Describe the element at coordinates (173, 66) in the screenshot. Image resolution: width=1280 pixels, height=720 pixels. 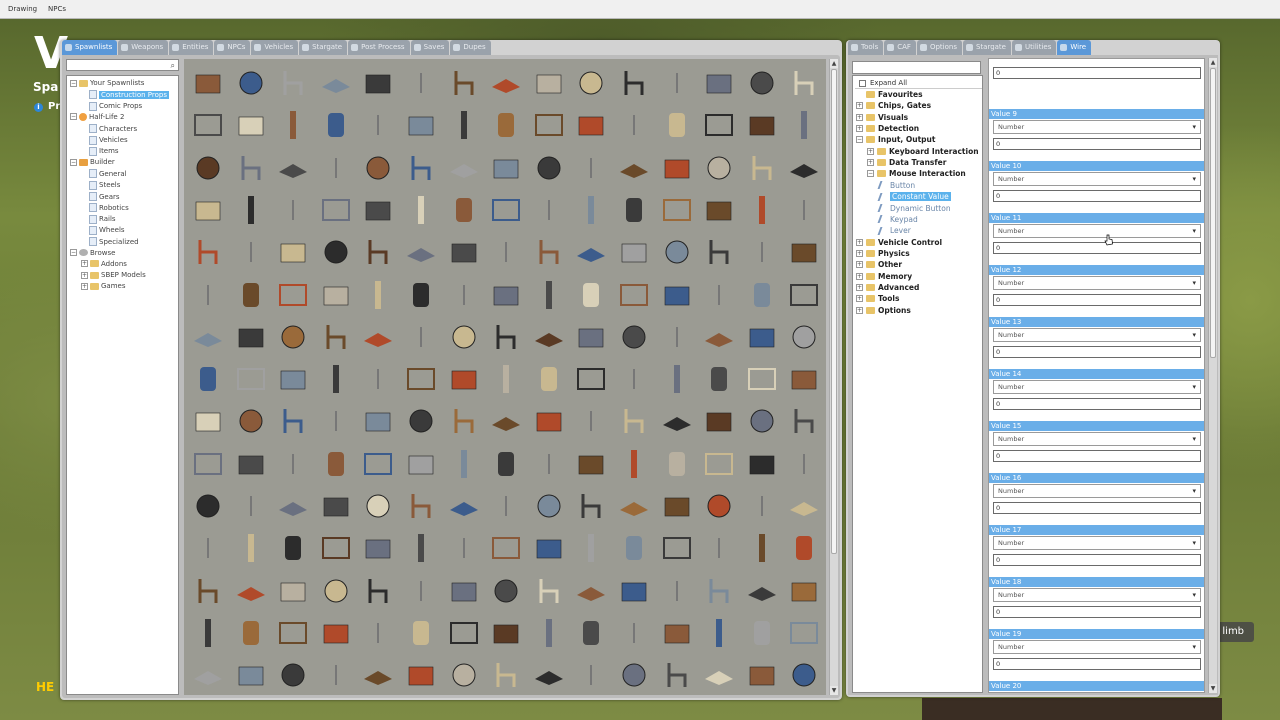
I see `magnifier-icon: ⌕` at that location.